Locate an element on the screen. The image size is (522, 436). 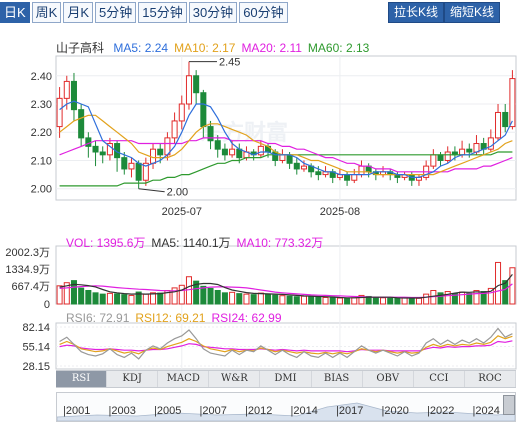
volume-axis-label: 667.4万 is located at coordinates (30, 287).